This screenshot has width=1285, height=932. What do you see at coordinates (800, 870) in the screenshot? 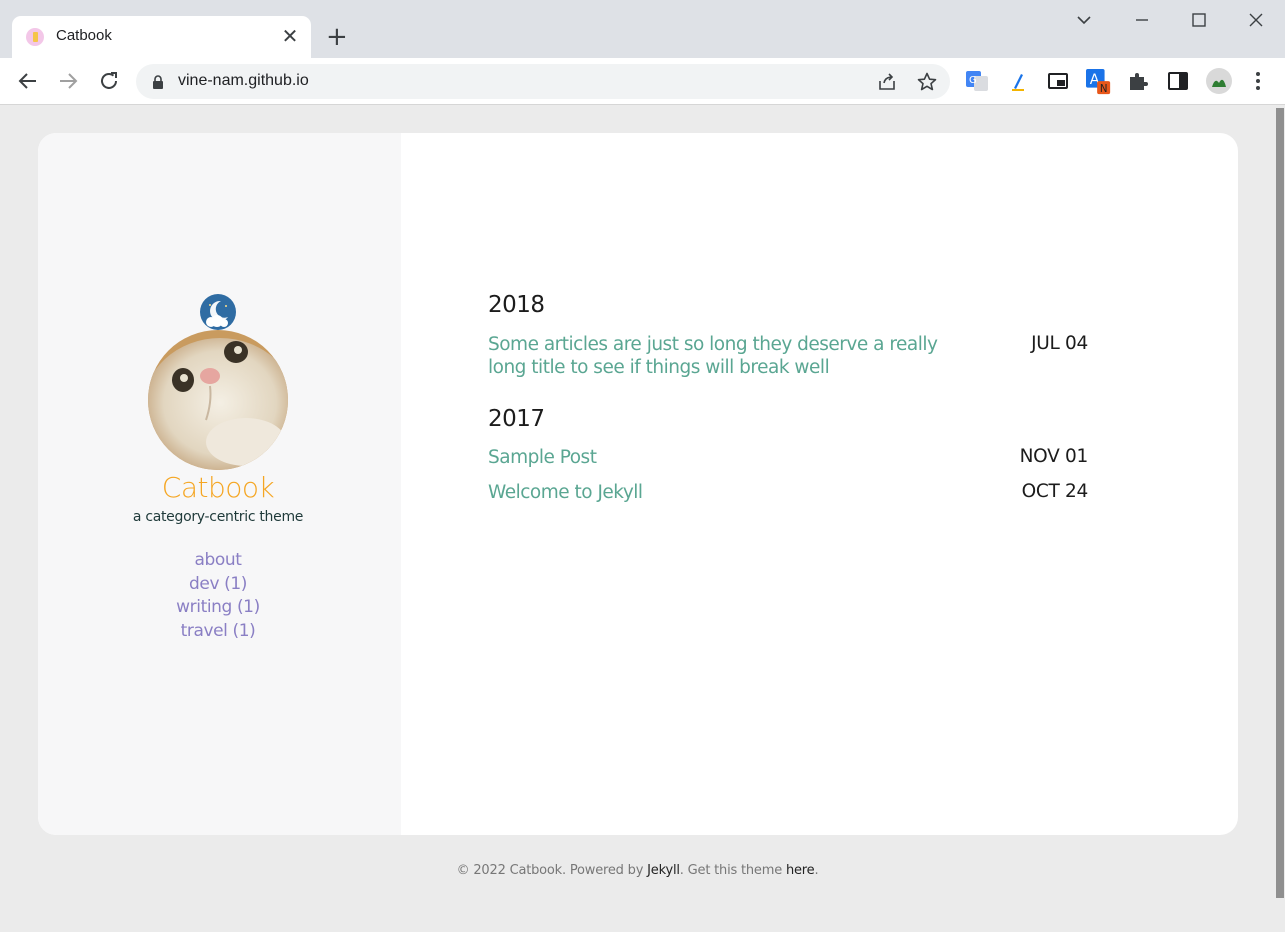
I see `footer-theme-link: here` at bounding box center [800, 870].